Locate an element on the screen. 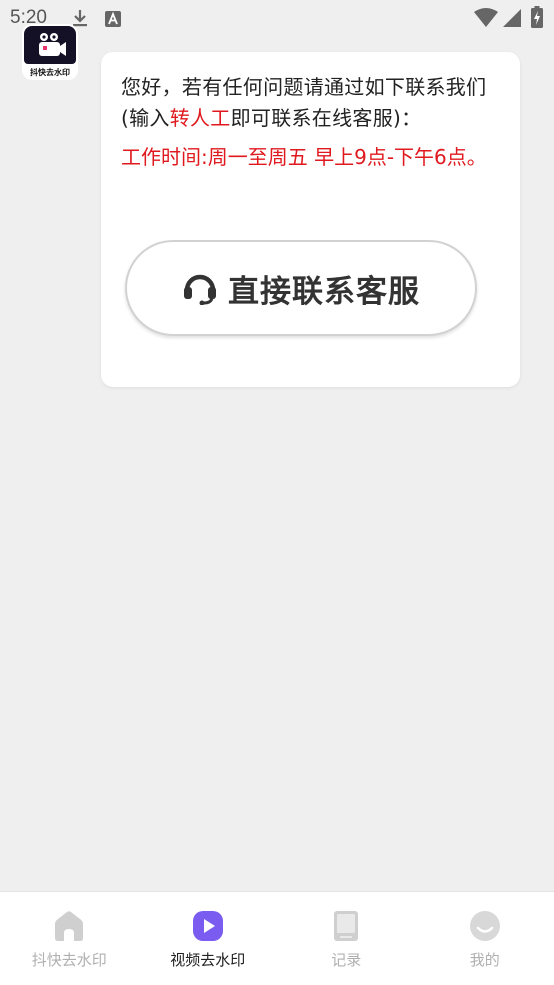 This screenshot has width=554, height=985. tab-label: 抖快去水印 is located at coordinates (69, 959).